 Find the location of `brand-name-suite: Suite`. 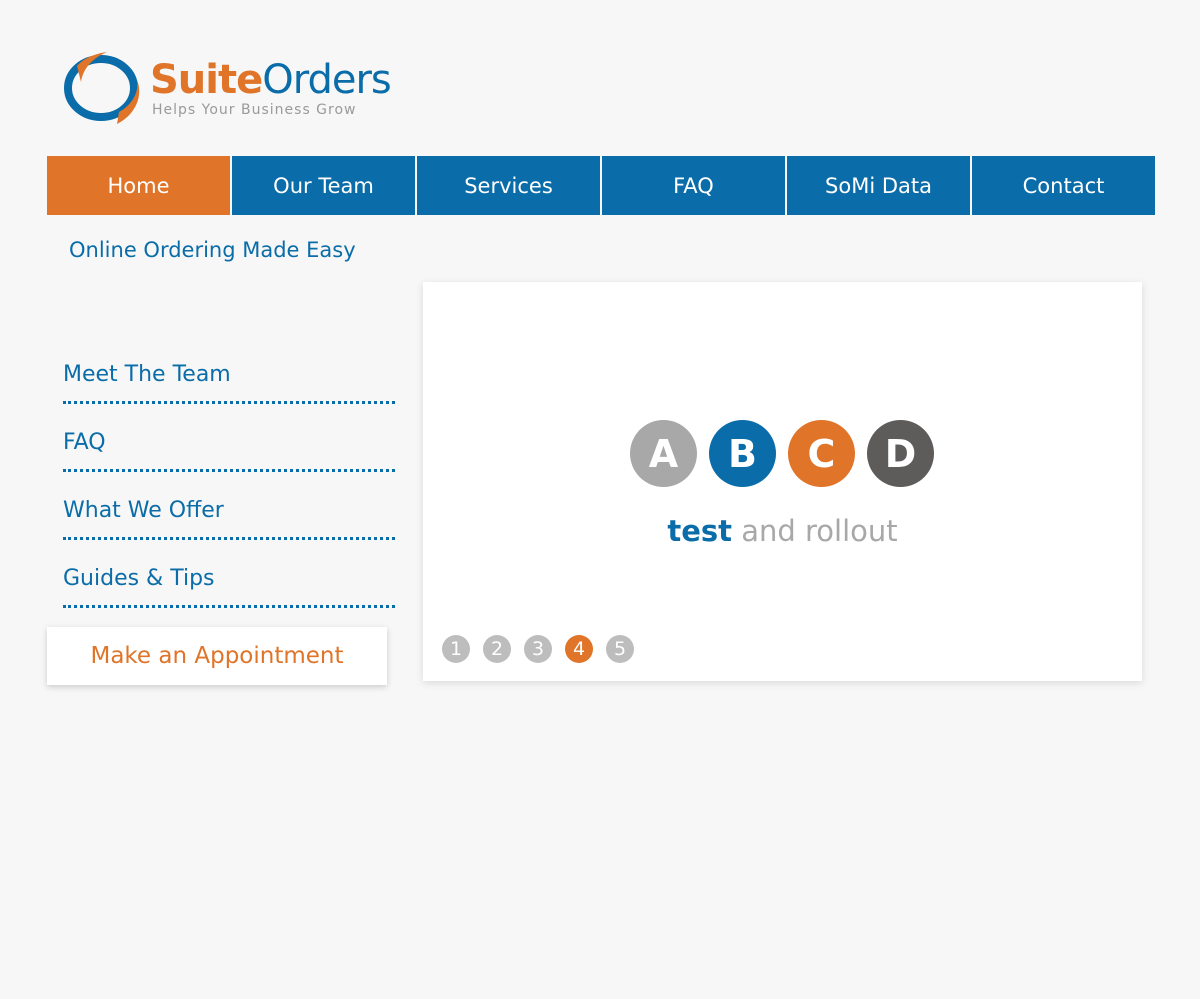

brand-name-suite: Suite is located at coordinates (206, 80).